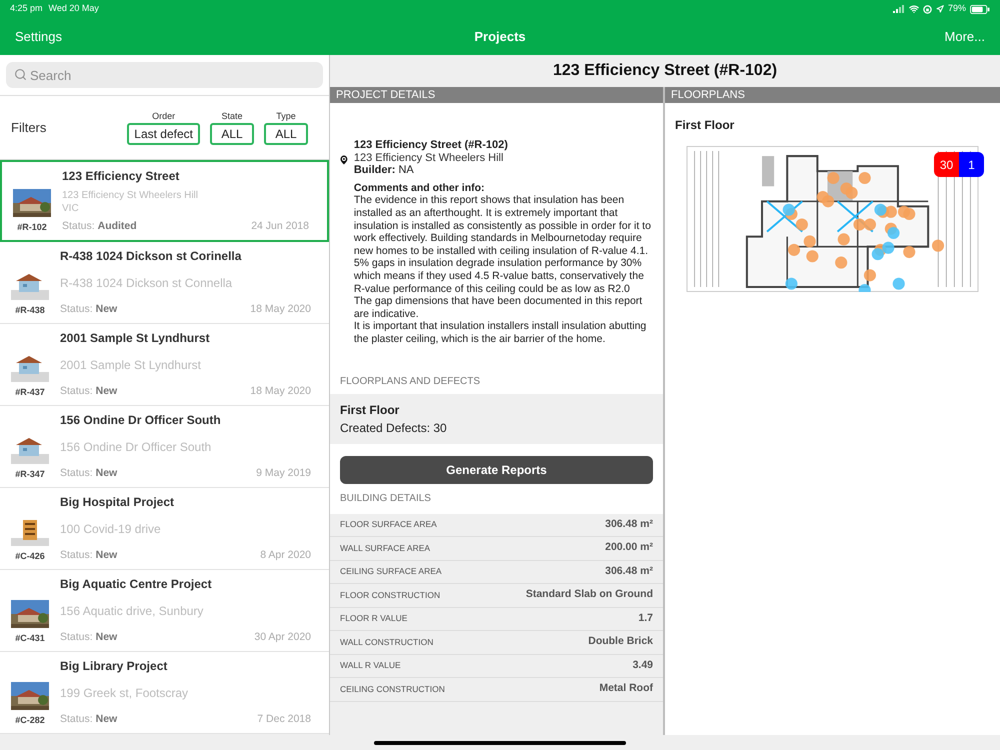 The image size is (1000, 750). Describe the element at coordinates (370, 410) in the screenshot. I see `floor-name: First Floor` at that location.